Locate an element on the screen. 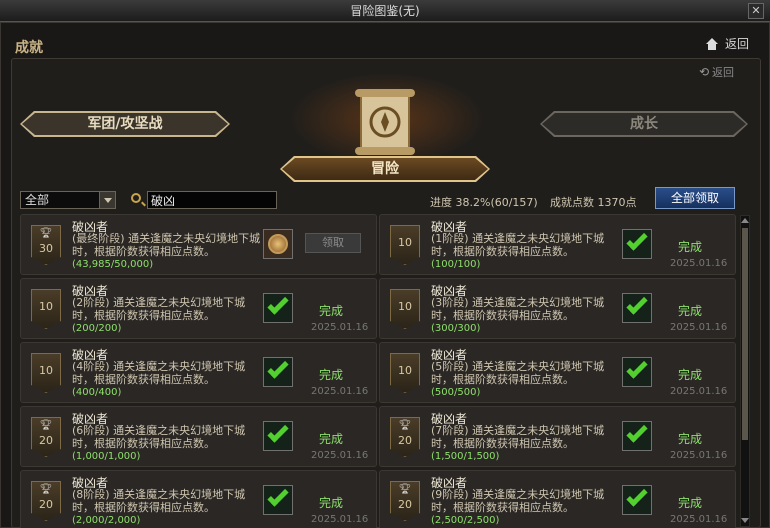 The width and height of the screenshot is (770, 528). achievement-progress: (1,000/1,000) is located at coordinates (106, 456).